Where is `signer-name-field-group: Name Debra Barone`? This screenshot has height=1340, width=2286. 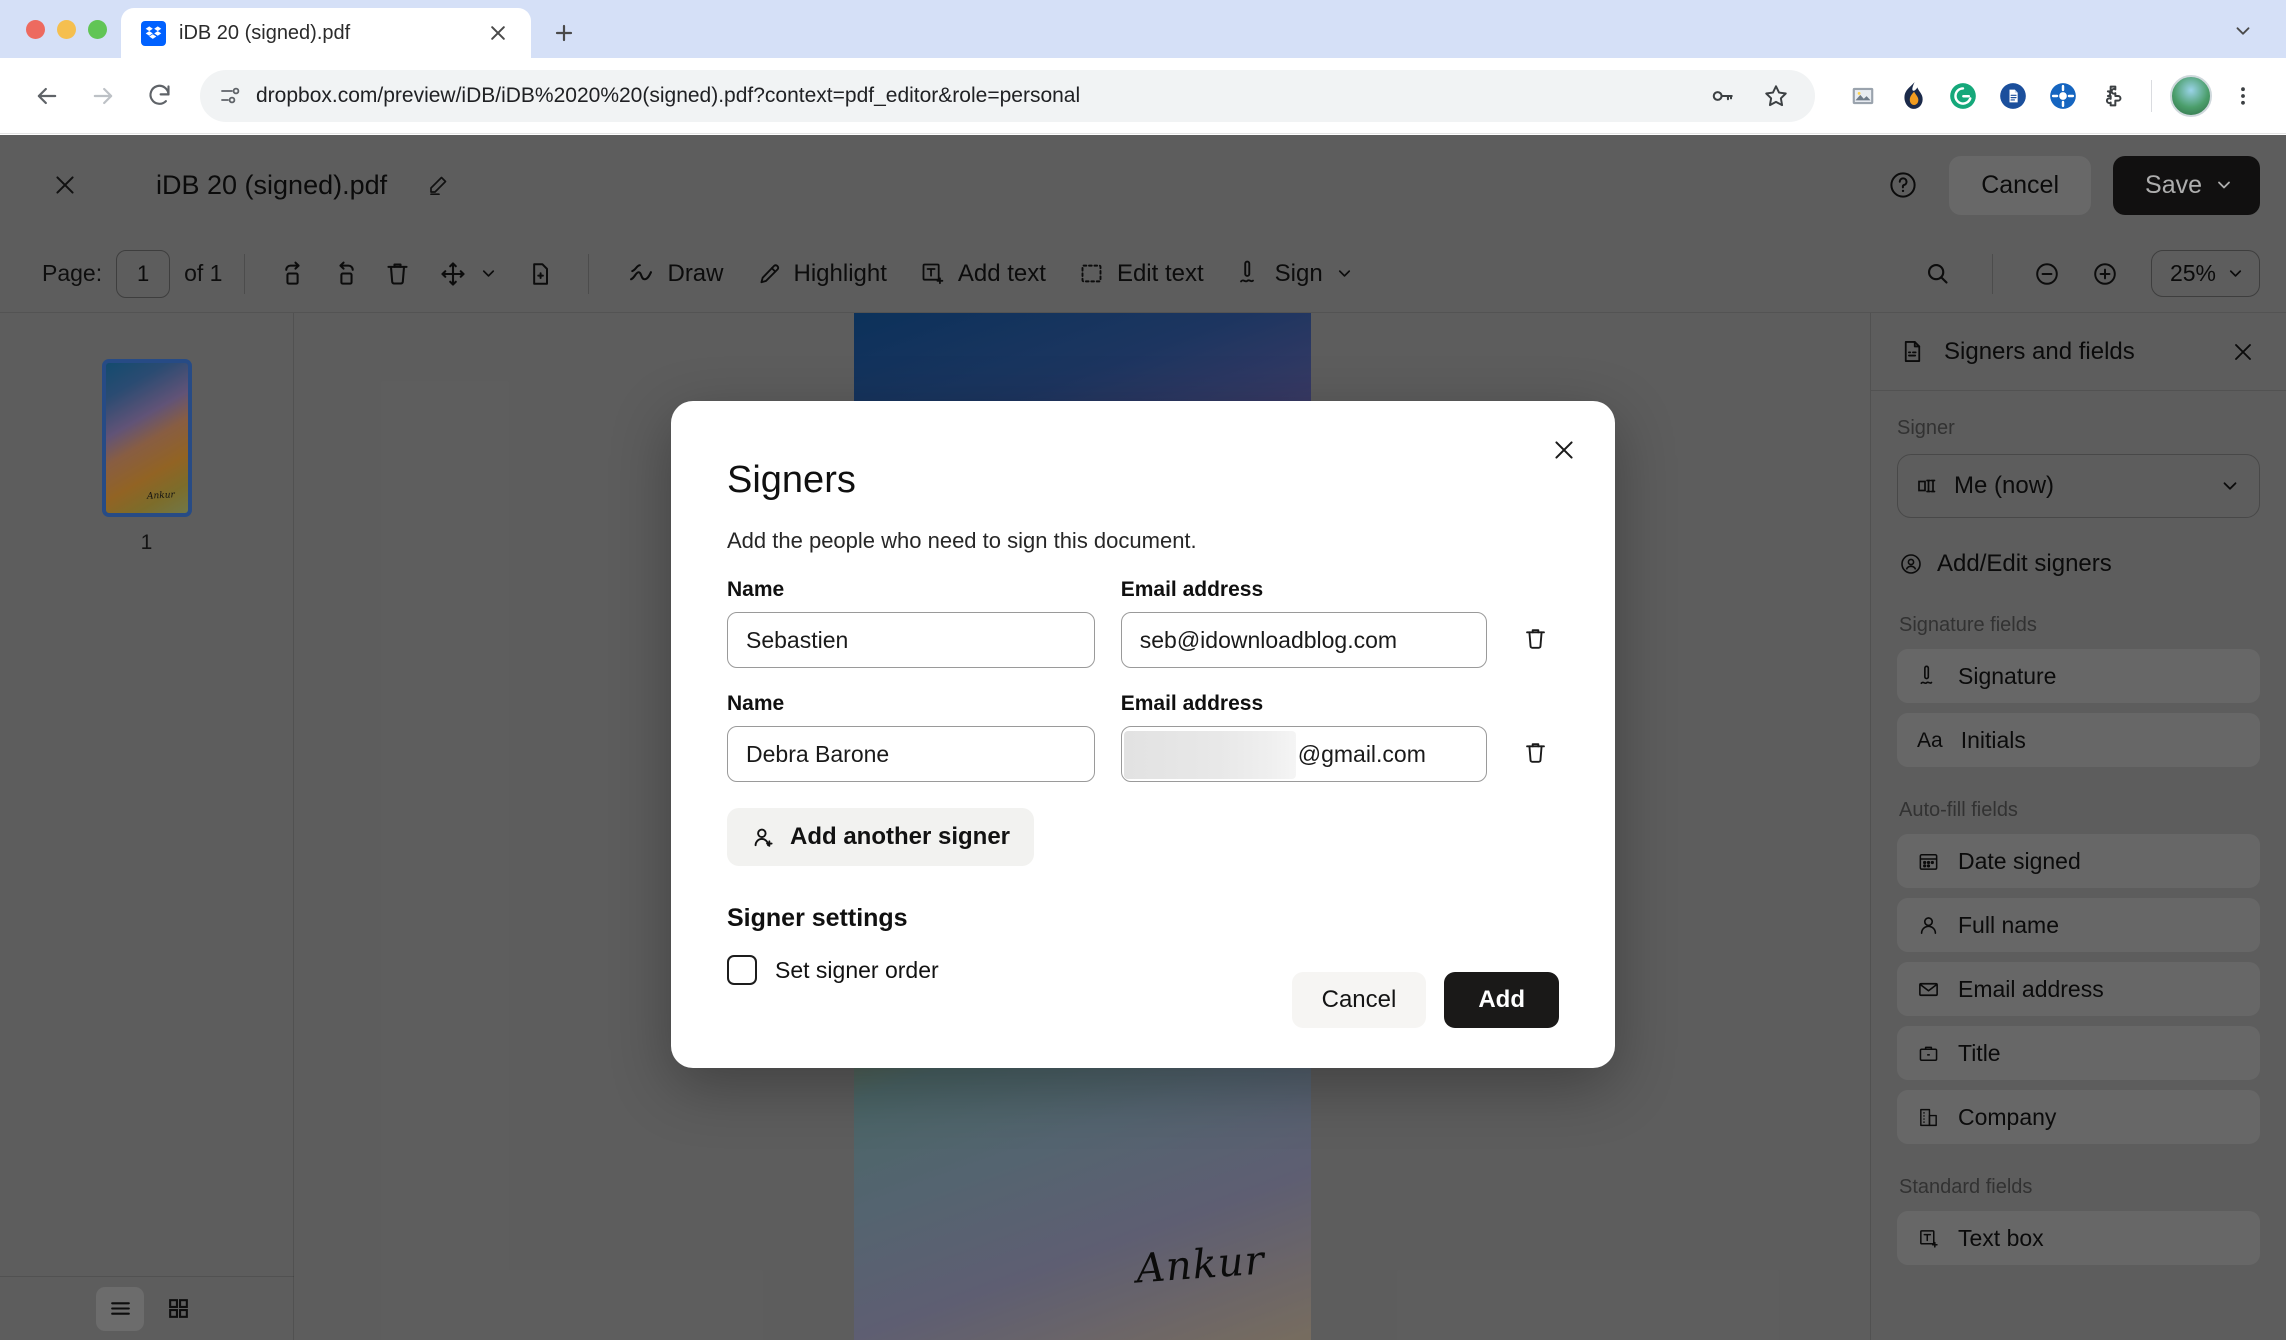 signer-name-field-group: Name Debra Barone is located at coordinates (911, 737).